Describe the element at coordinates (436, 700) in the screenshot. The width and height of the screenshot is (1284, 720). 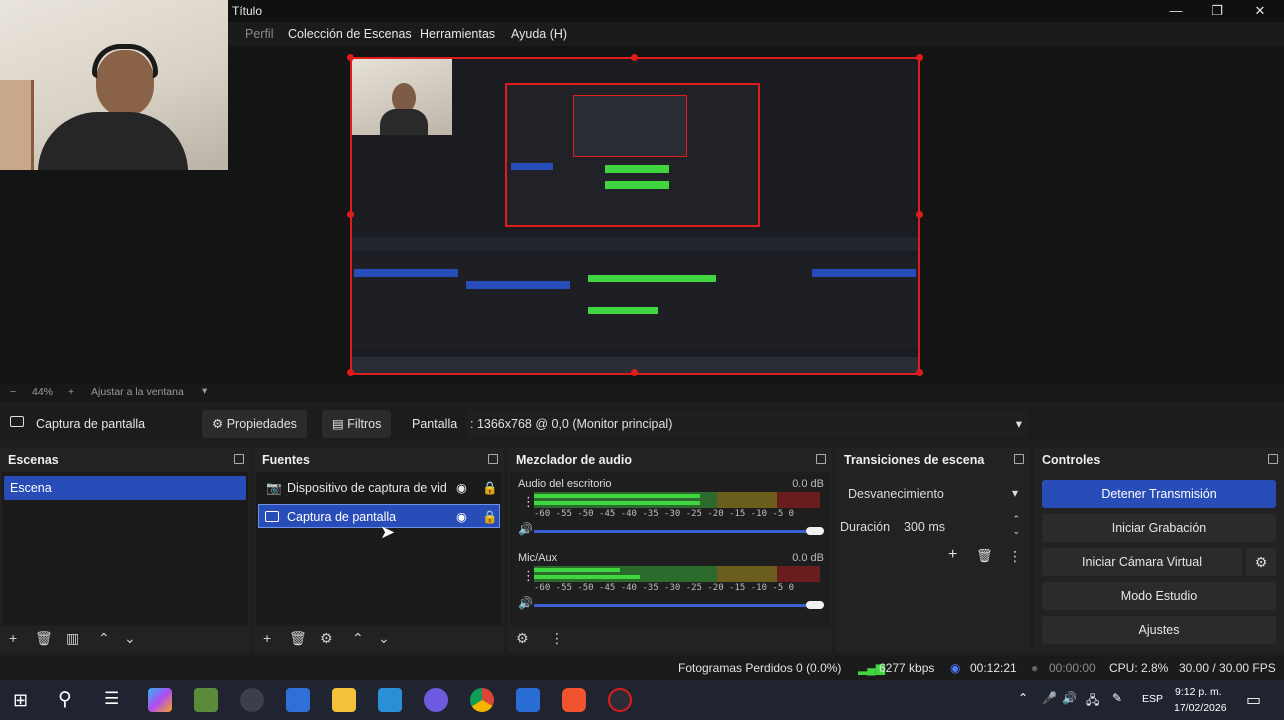
I see `discord-icon` at that location.